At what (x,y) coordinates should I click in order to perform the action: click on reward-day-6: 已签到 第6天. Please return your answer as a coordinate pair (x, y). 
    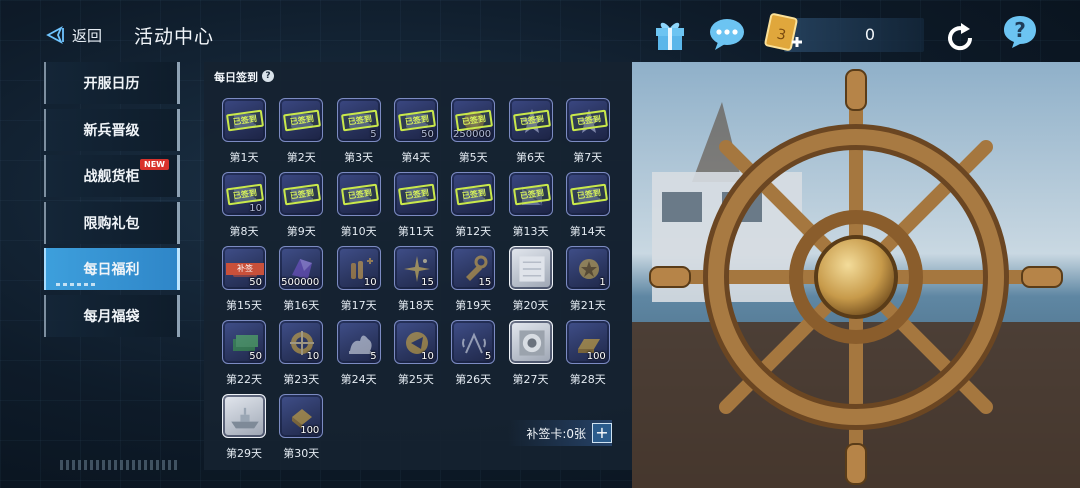
    Looking at the image, I should click on (532, 134).